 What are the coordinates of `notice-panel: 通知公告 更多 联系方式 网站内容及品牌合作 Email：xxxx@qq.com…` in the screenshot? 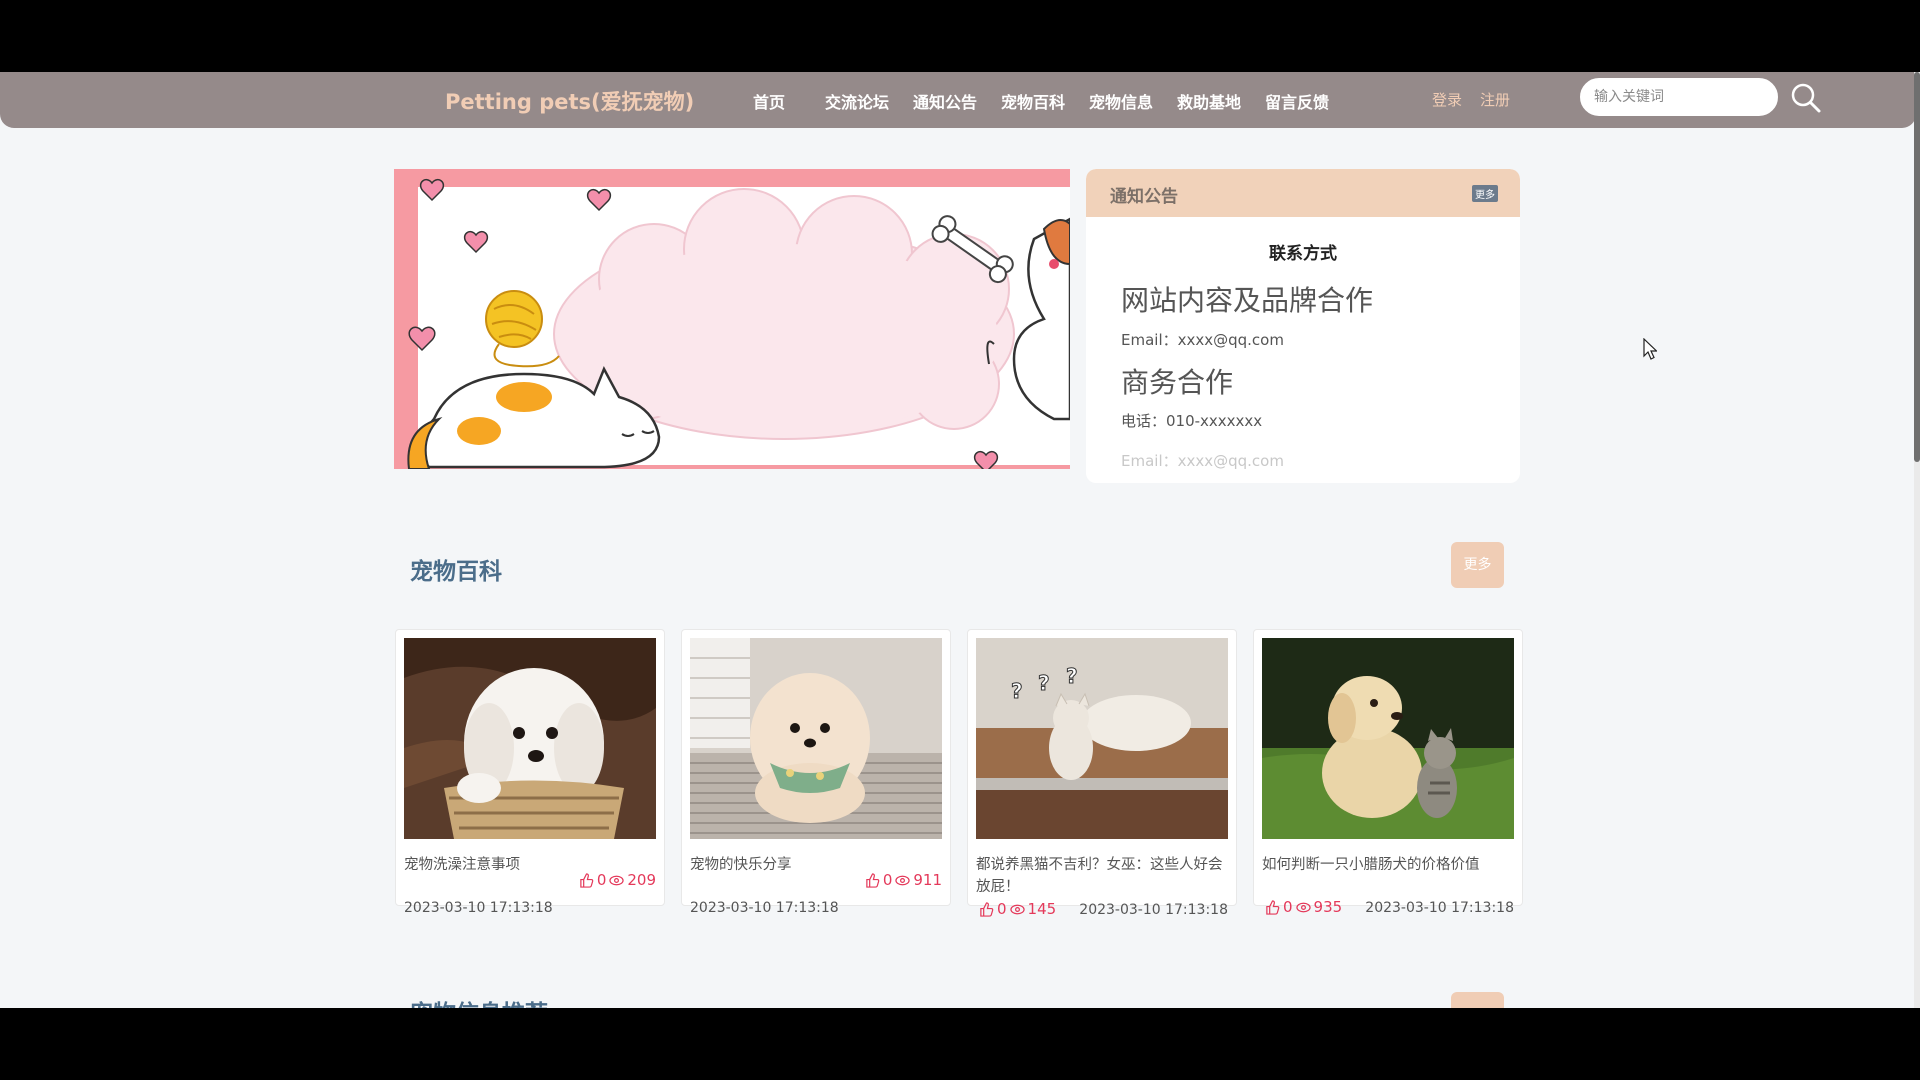 It's located at (1303, 326).